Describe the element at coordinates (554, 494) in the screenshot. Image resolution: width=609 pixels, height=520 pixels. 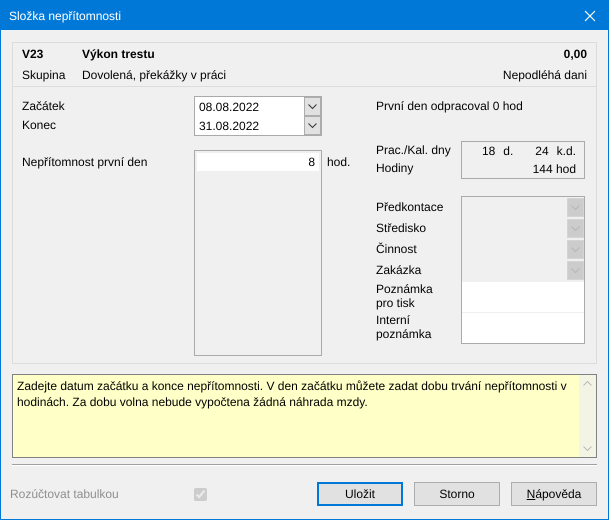
I see `dialog-button: Nápověda` at that location.